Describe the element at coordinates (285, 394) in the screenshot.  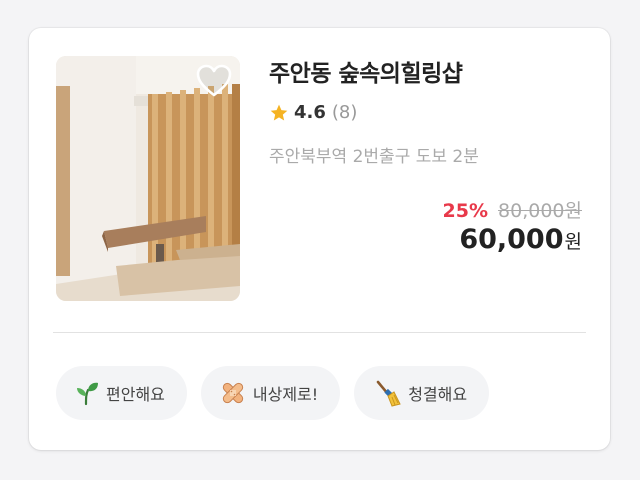
I see `tag-label: 내상제로!` at that location.